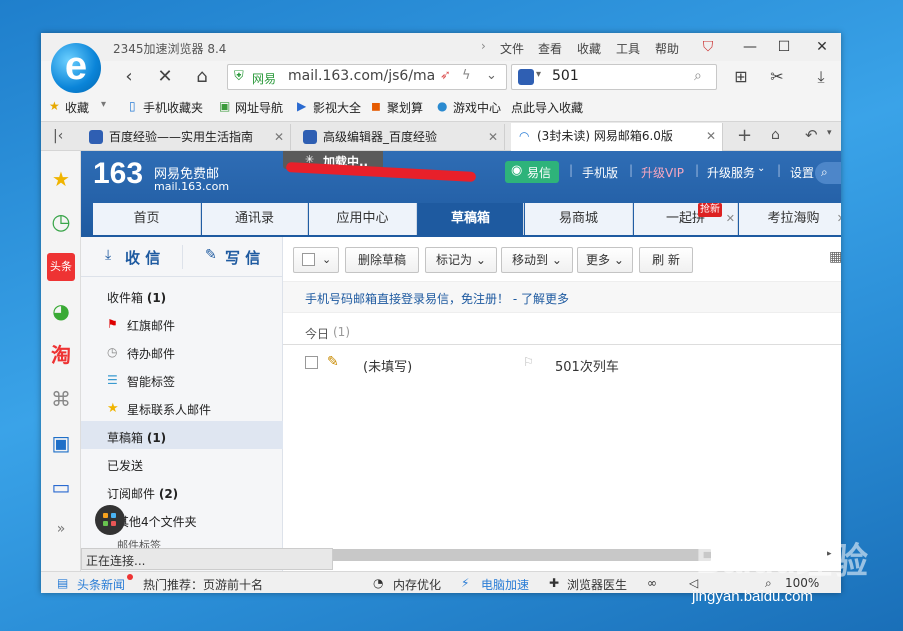 Image resolution: width=903 pixels, height=631 pixels. What do you see at coordinates (750, 47) in the screenshot?
I see `minimize-button: —` at bounding box center [750, 47].